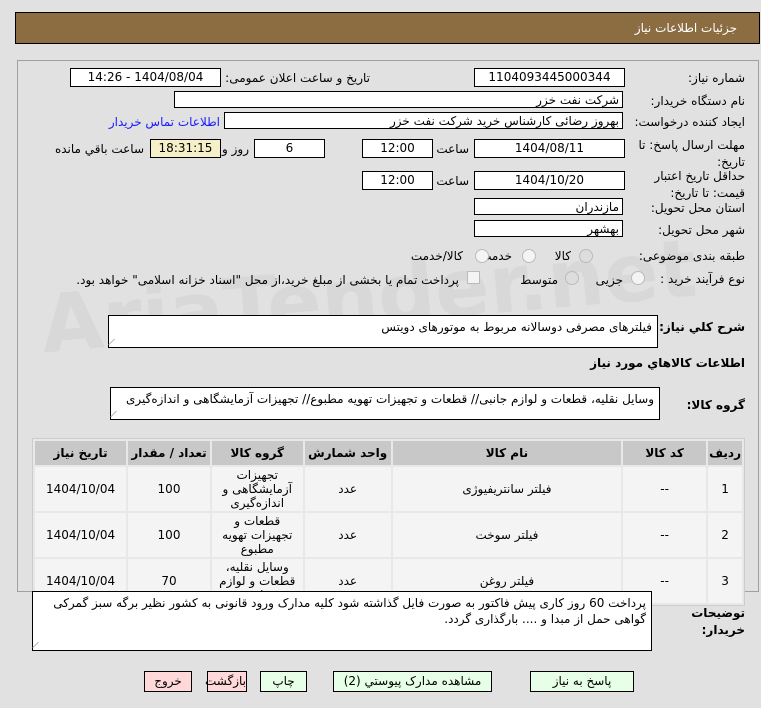 This screenshot has height=708, width=761. Describe the element at coordinates (548, 228) in the screenshot. I see `city-field: بهشهر` at that location.